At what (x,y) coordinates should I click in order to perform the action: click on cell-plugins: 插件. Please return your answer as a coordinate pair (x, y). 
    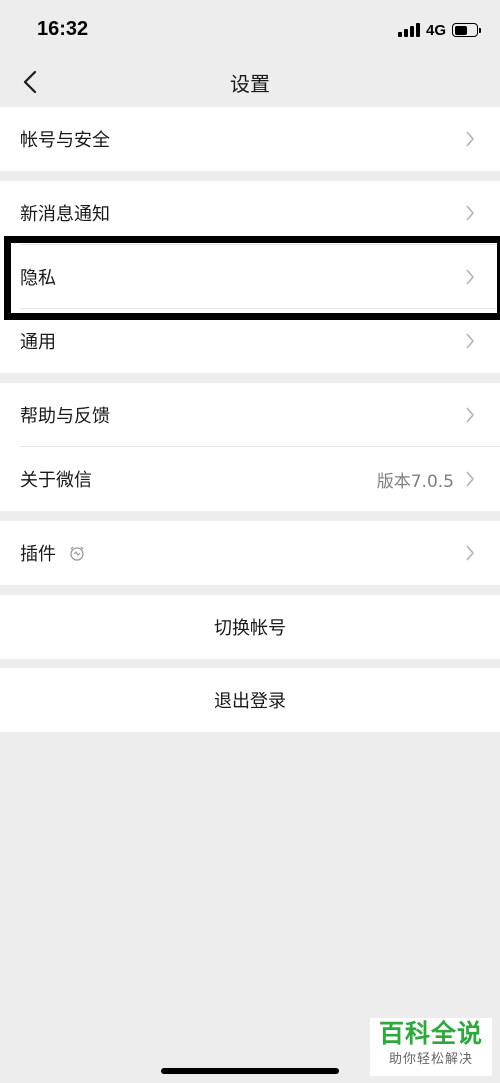
    Looking at the image, I should click on (250, 553).